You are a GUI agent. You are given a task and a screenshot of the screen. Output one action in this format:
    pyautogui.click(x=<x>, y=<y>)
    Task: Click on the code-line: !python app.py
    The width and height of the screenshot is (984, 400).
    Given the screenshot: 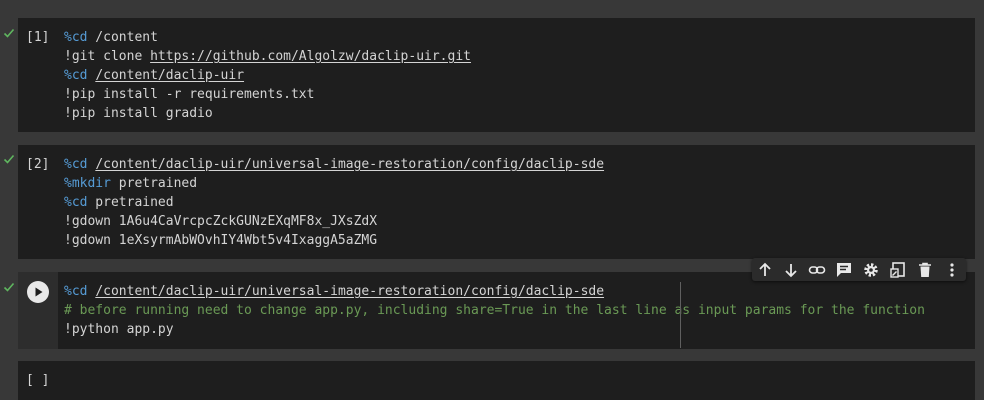 What is the action you would take?
    pyautogui.click(x=494, y=329)
    